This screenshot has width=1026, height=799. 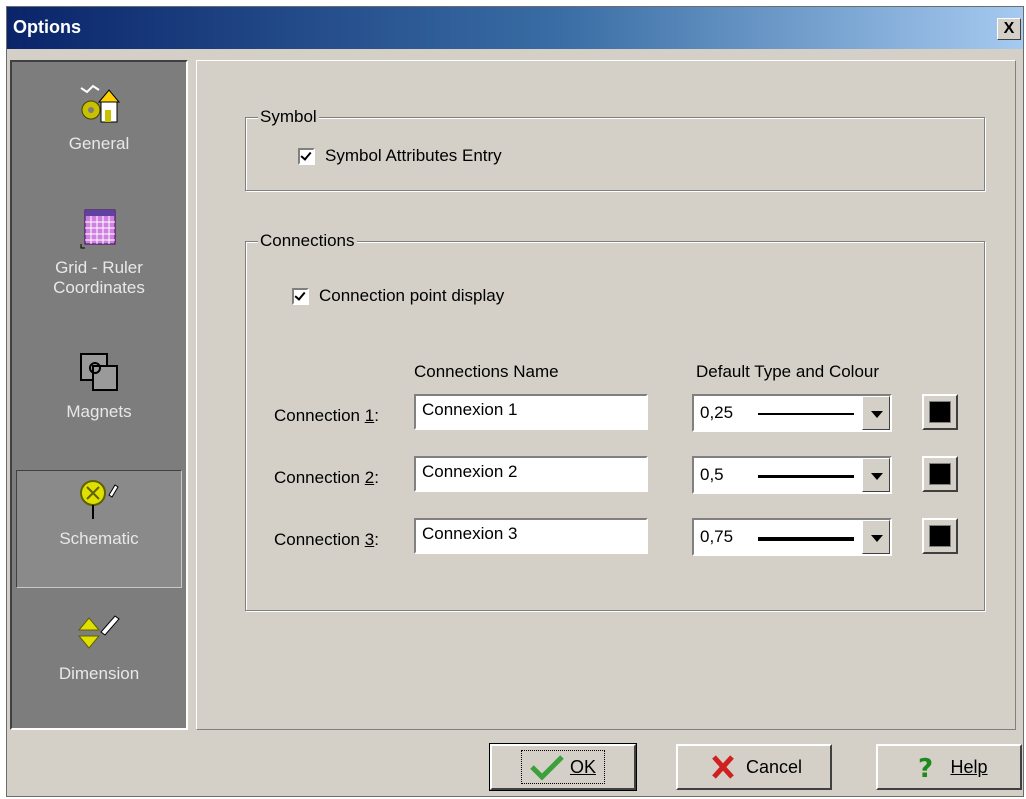 What do you see at coordinates (98, 632) in the screenshot?
I see `dimension-icon` at bounding box center [98, 632].